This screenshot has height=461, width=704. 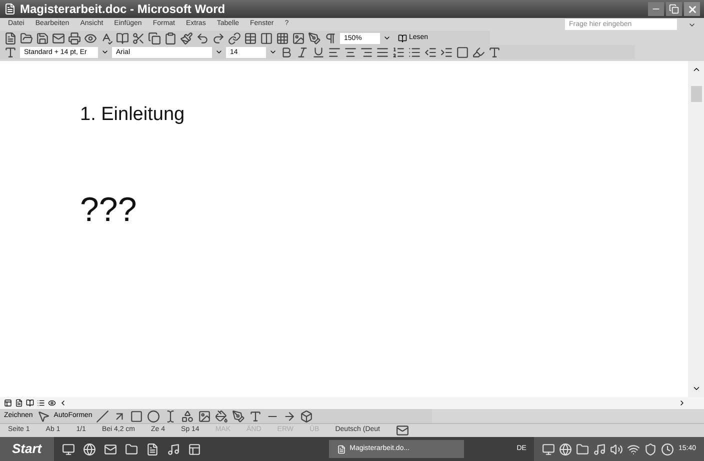 I want to click on speaker-icon, so click(x=617, y=449).